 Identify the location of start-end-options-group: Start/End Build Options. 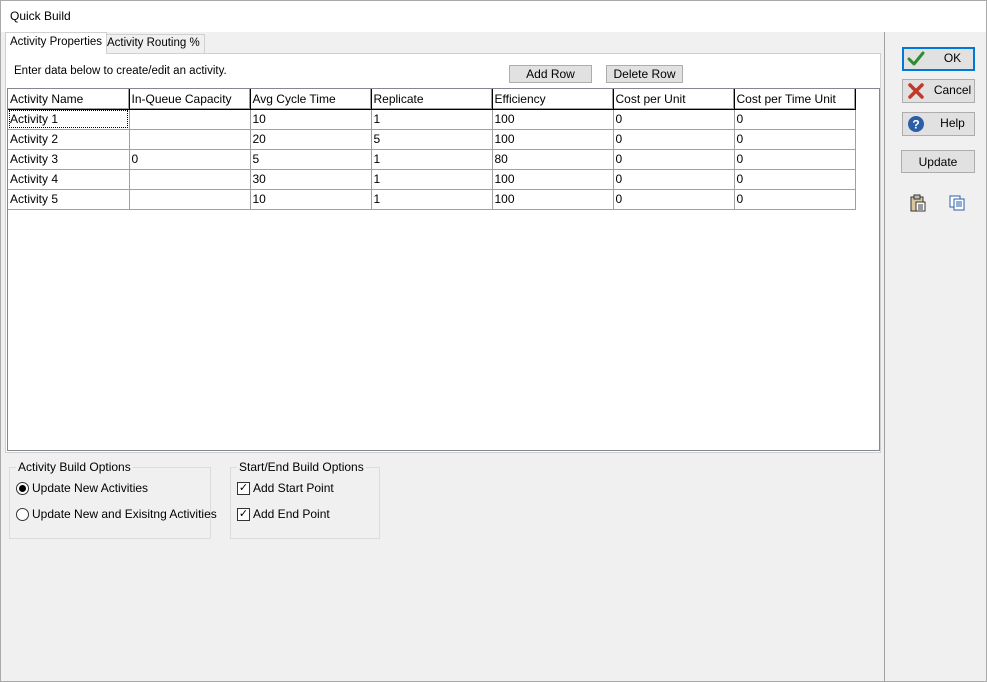
(305, 499).